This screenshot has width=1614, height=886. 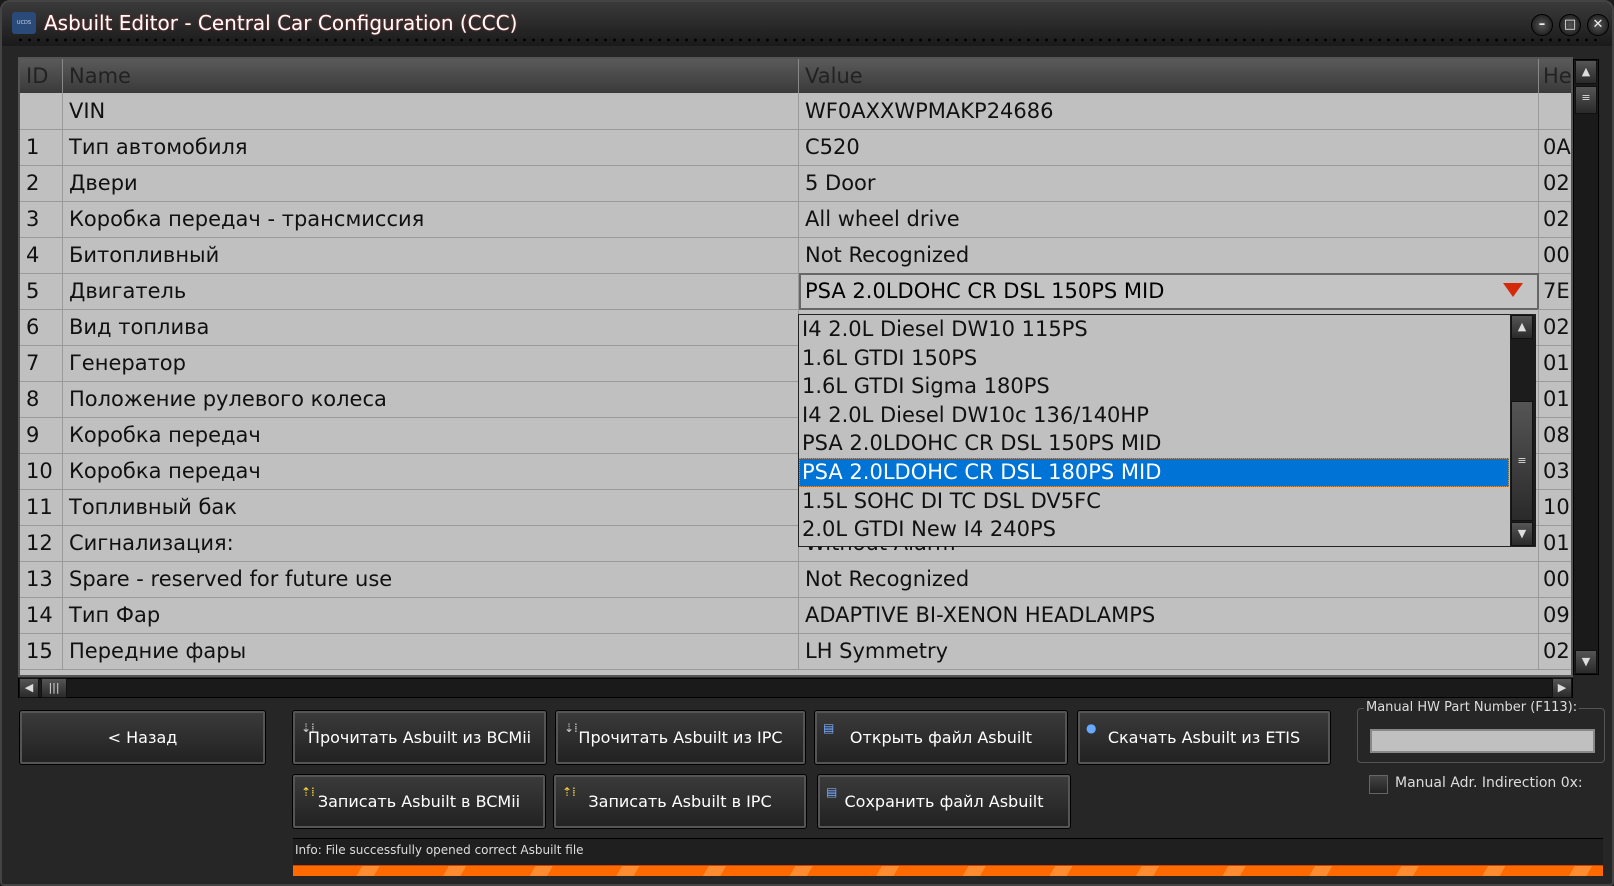 What do you see at coordinates (431, 471) in the screenshot?
I see `row-name: Коробка передач` at bounding box center [431, 471].